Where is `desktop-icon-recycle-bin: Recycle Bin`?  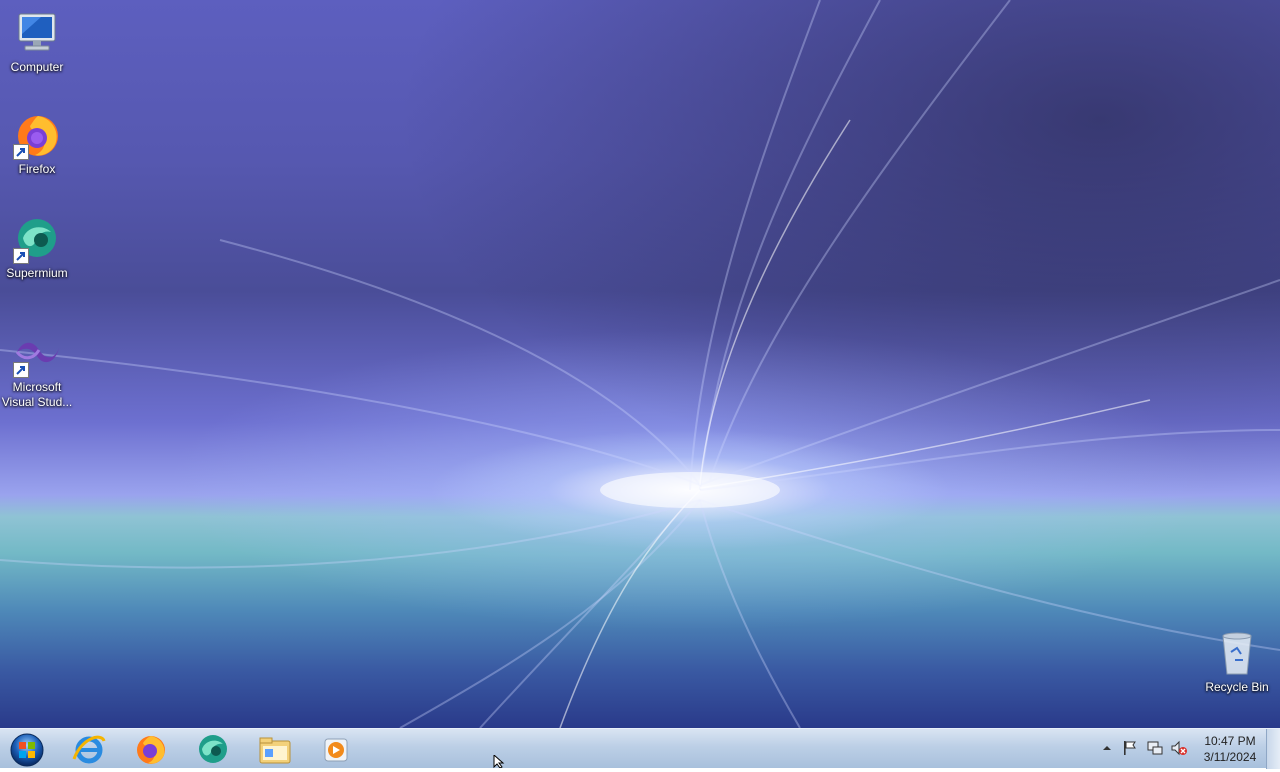
desktop-icon-recycle-bin: Recycle Bin is located at coordinates (1237, 662).